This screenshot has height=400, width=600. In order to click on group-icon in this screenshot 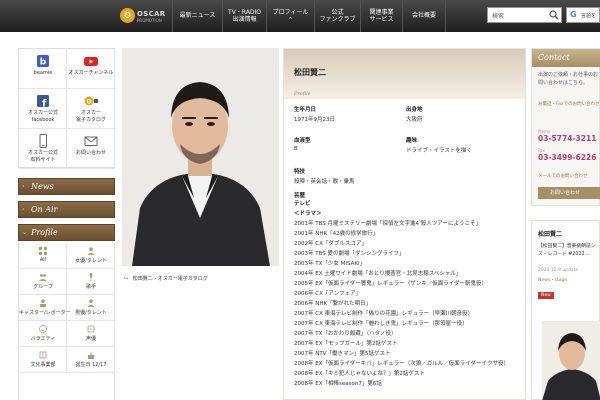, I will do `click(43, 277)`.